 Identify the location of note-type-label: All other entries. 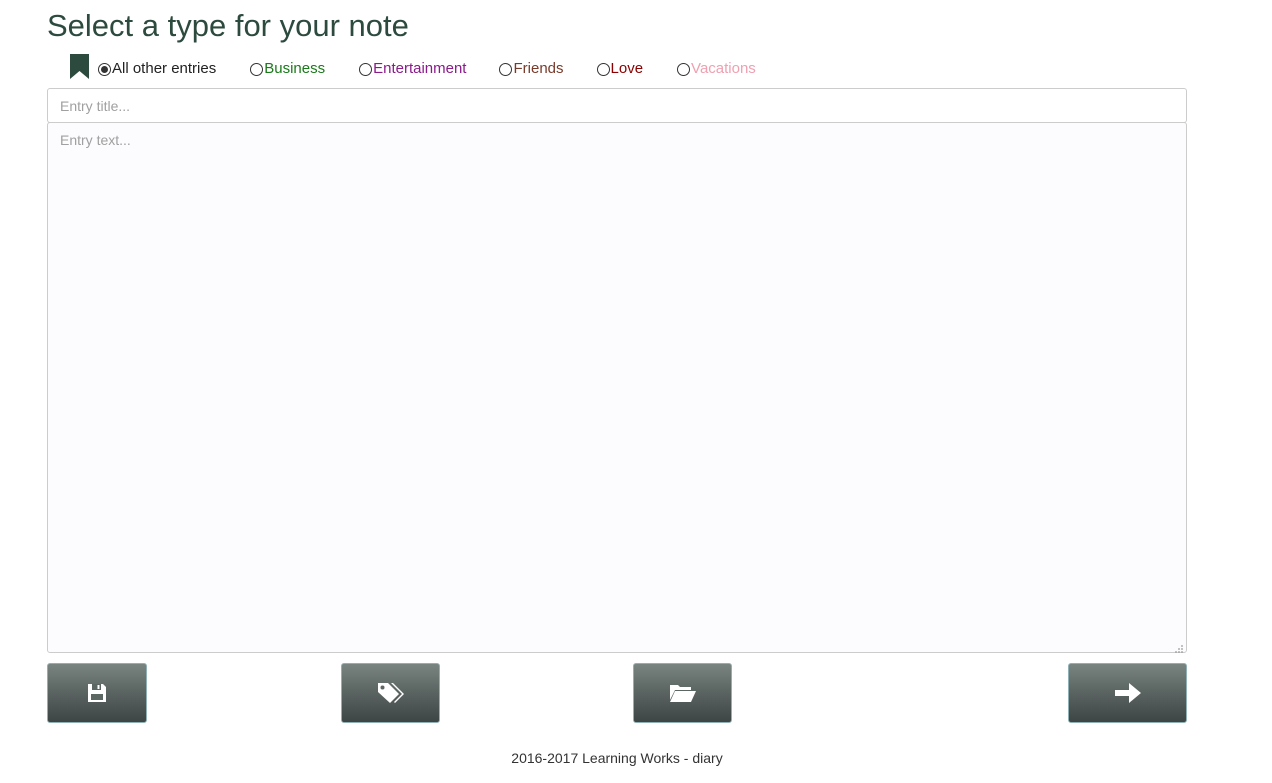
(164, 68).